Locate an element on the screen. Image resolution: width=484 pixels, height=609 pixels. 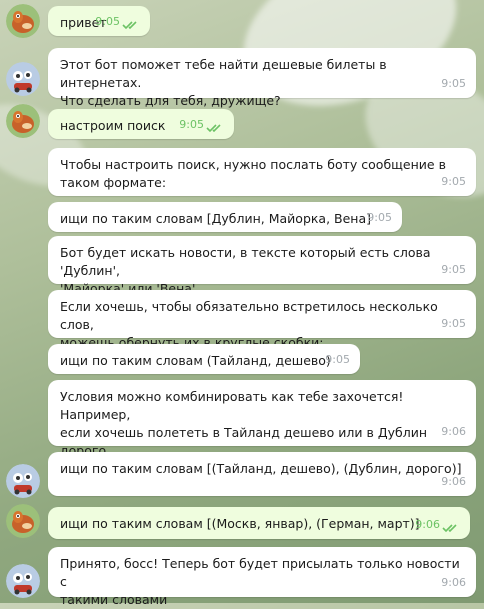
message-bubble-outgoing: настроим поиск 9:05 is located at coordinates (141, 124).